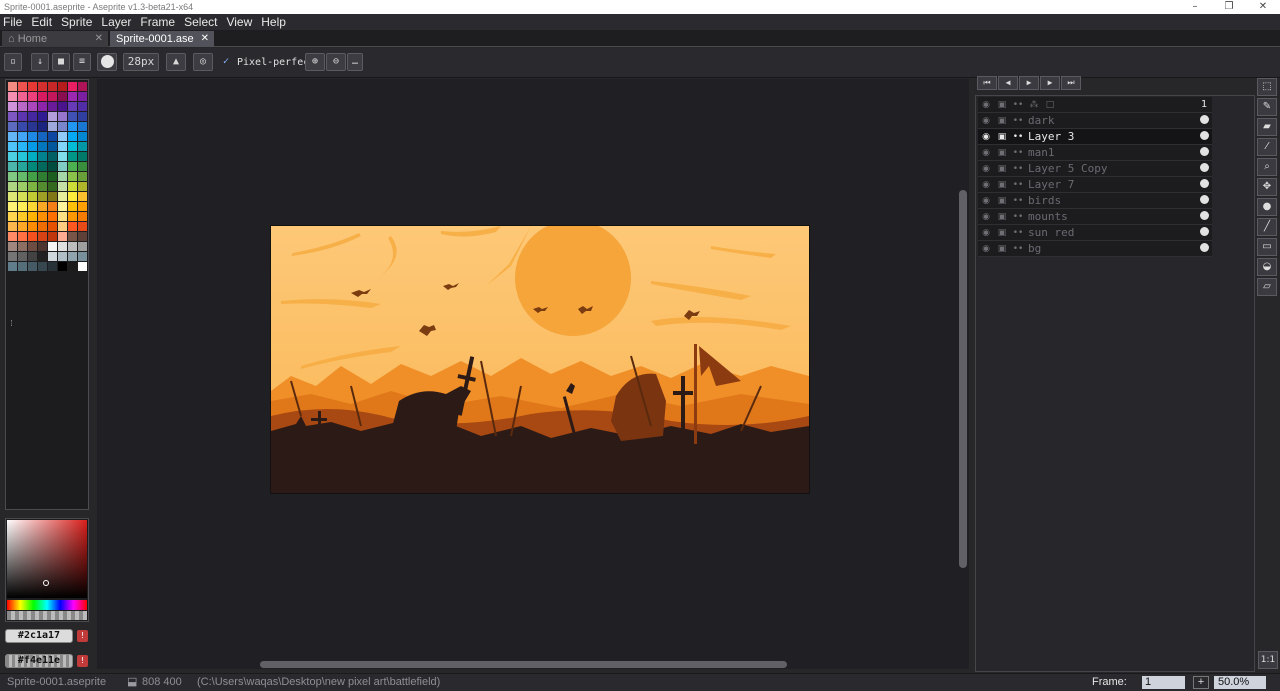 Image resolution: width=1280 pixels, height=691 pixels. Describe the element at coordinates (1050, 83) in the screenshot. I see `next-frame-icon: ▶` at that location.